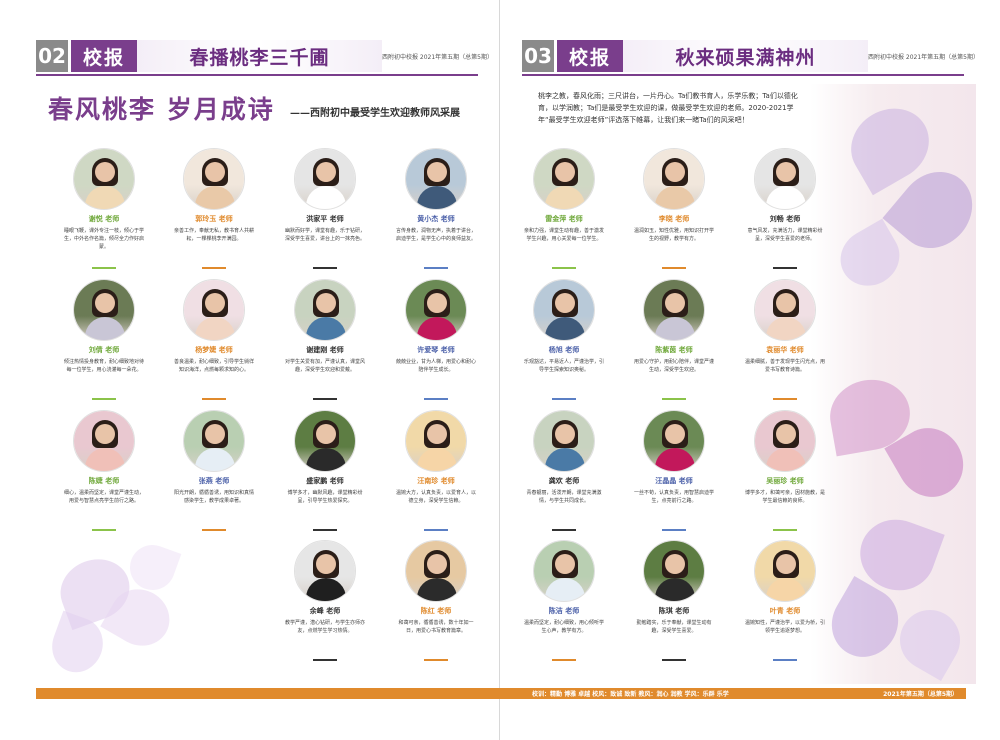  Describe the element at coordinates (436, 350) in the screenshot. I see `teacher-name: 许爱琴 老师` at that location.